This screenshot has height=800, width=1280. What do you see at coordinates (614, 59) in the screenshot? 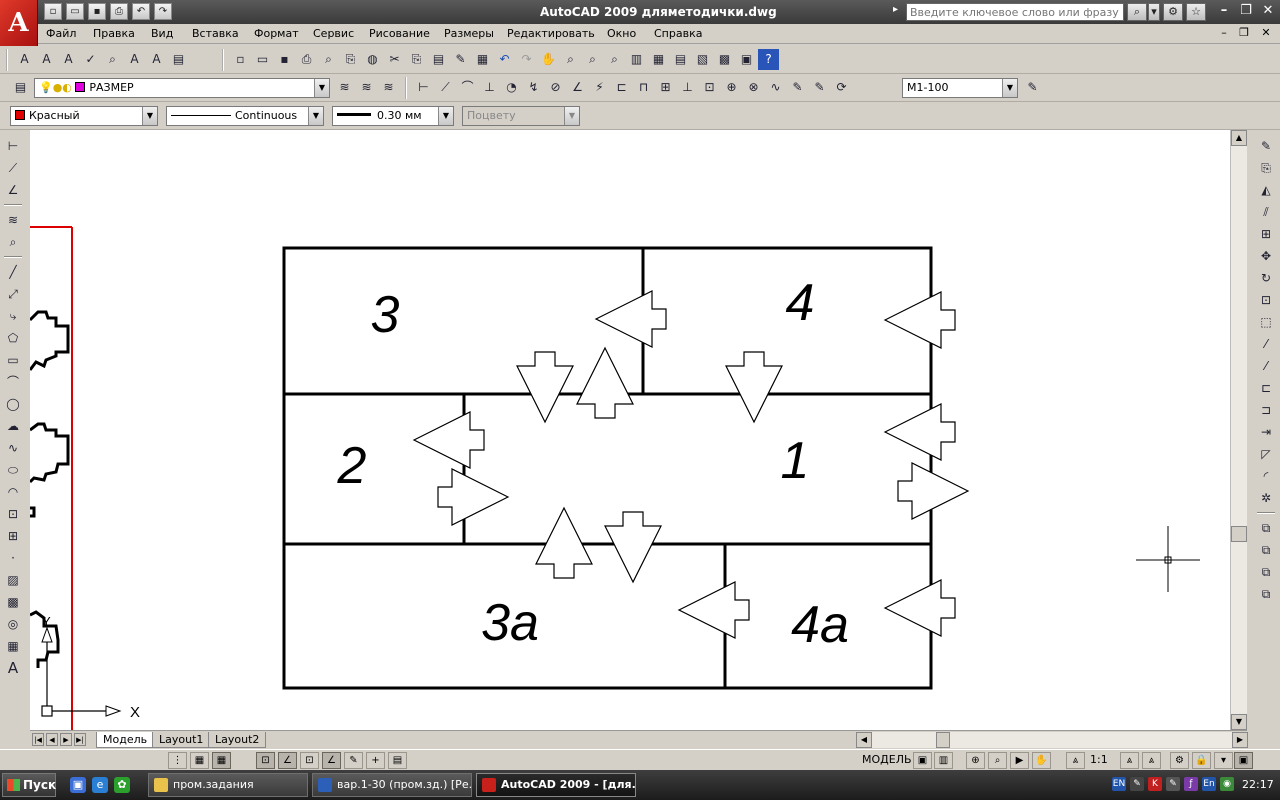
I see `zoom-previous-icon: ⌕` at bounding box center [614, 59].